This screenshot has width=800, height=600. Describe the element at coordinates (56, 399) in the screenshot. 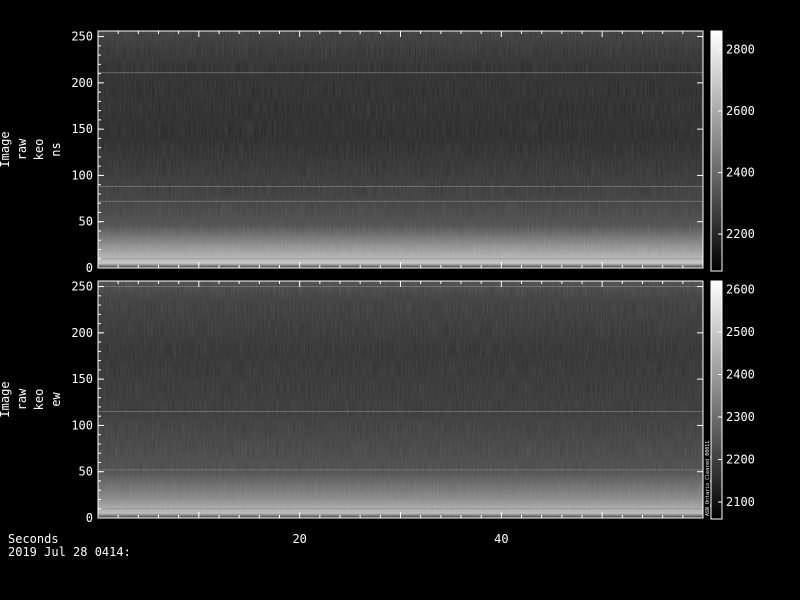

I see `y-axis-label-line: ew` at that location.